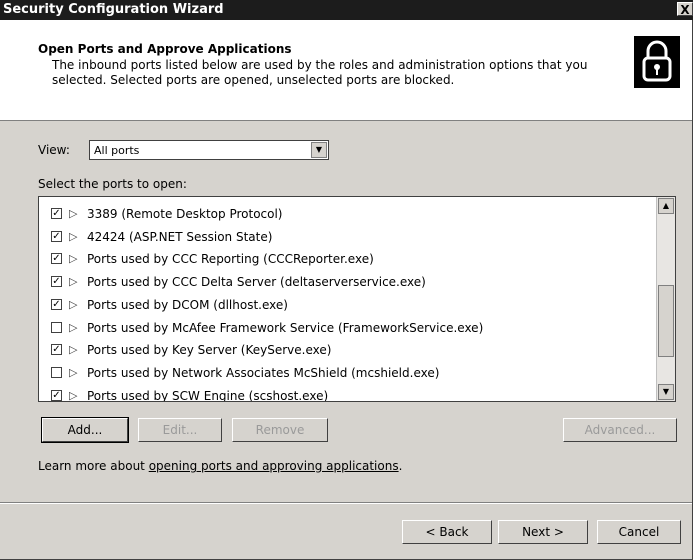 The image size is (693, 560). I want to click on list-item: ✓ ▷ 3389 (Remote Desktop Protocol), so click(351, 214).